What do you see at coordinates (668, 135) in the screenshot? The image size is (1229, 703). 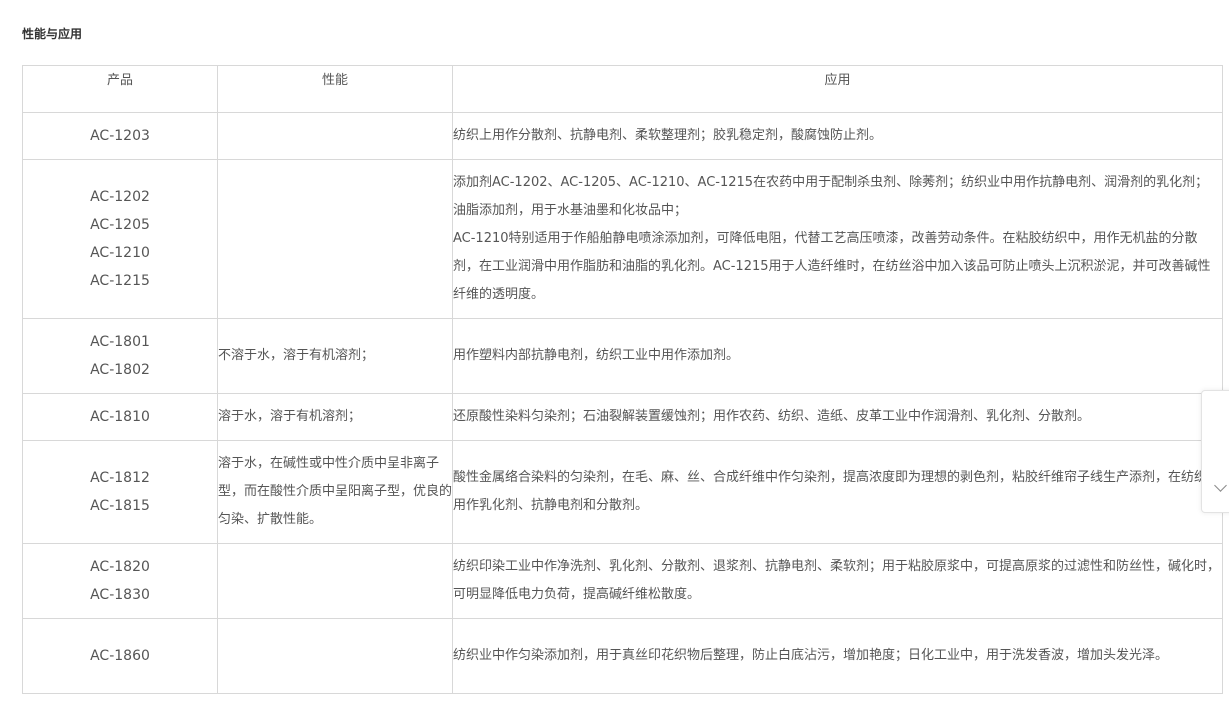 I see `application-text: 纺织上用作分散剂、抗静电剂、柔软整理剂；胶乳稳定剂，酸腐蚀防止剂。` at bounding box center [668, 135].